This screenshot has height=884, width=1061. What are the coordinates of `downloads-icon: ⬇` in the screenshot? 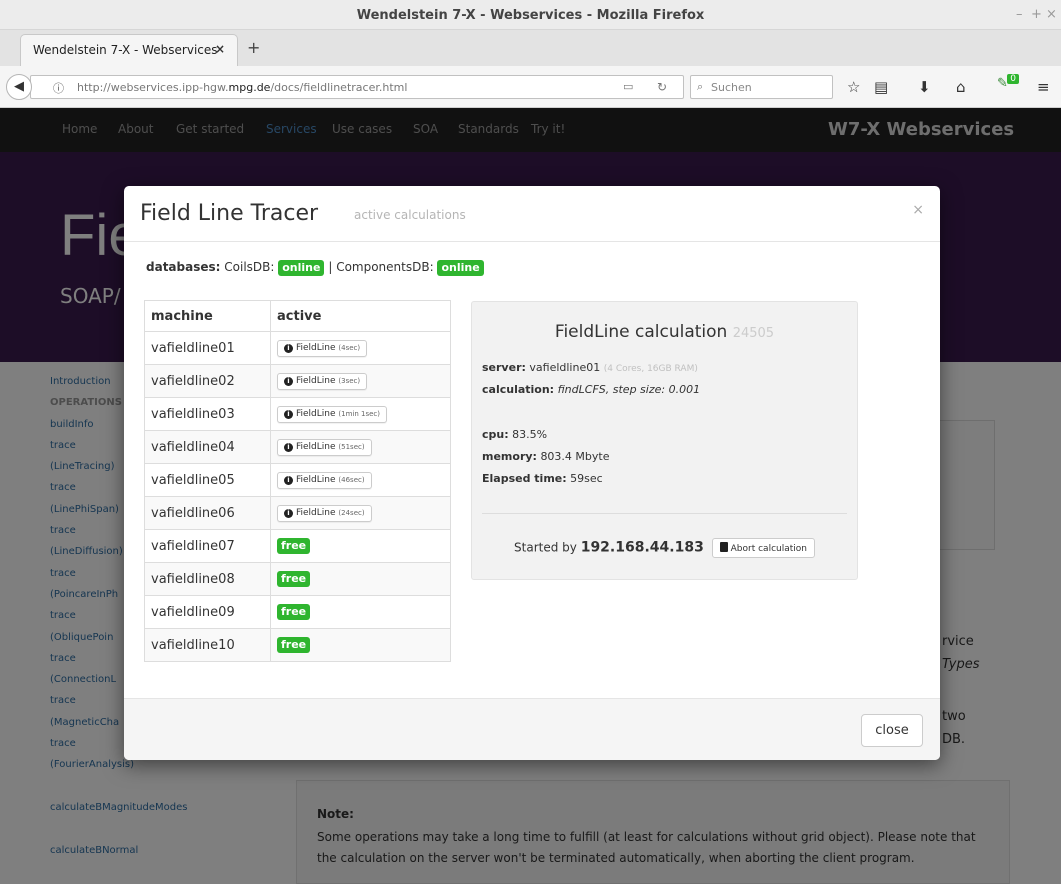 It's located at (924, 87).